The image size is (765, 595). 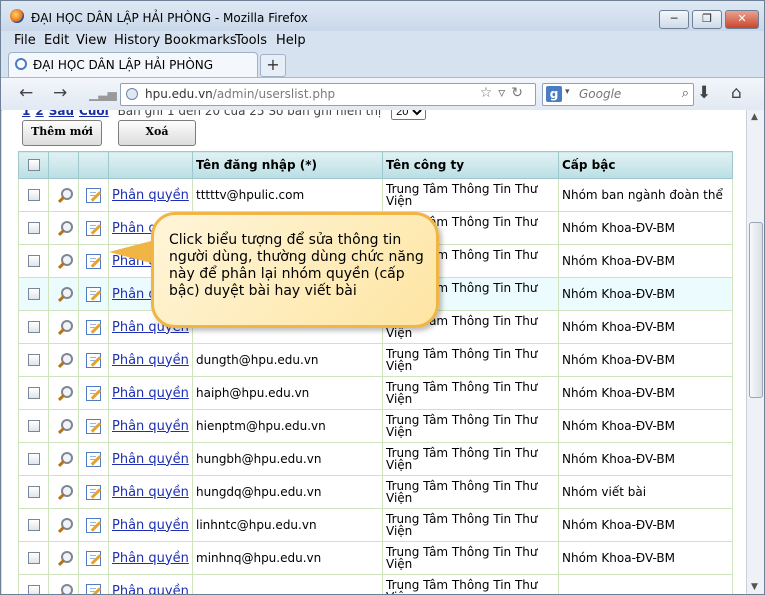 I want to click on search-bar: g ▾ ⌕, so click(x=618, y=94).